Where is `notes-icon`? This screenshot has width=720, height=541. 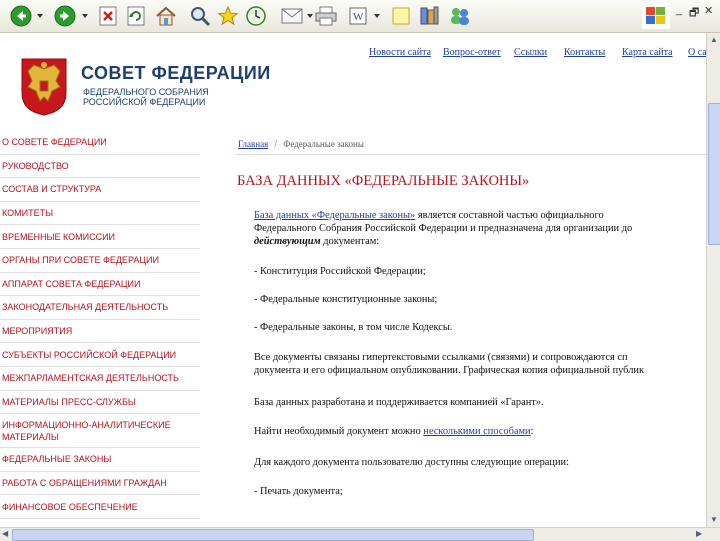
notes-icon is located at coordinates (401, 16).